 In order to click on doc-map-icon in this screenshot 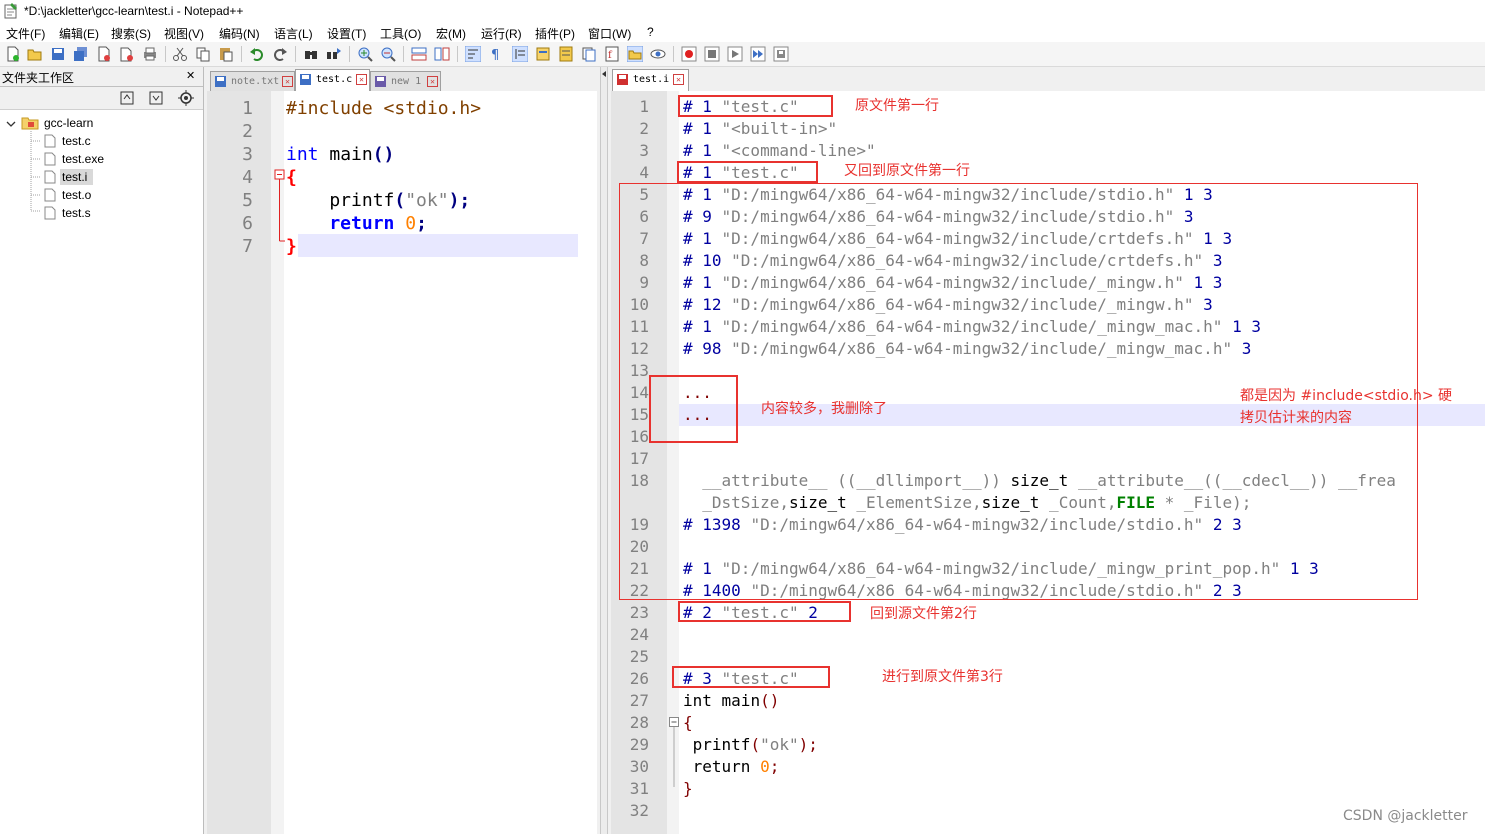, I will do `click(566, 54)`.